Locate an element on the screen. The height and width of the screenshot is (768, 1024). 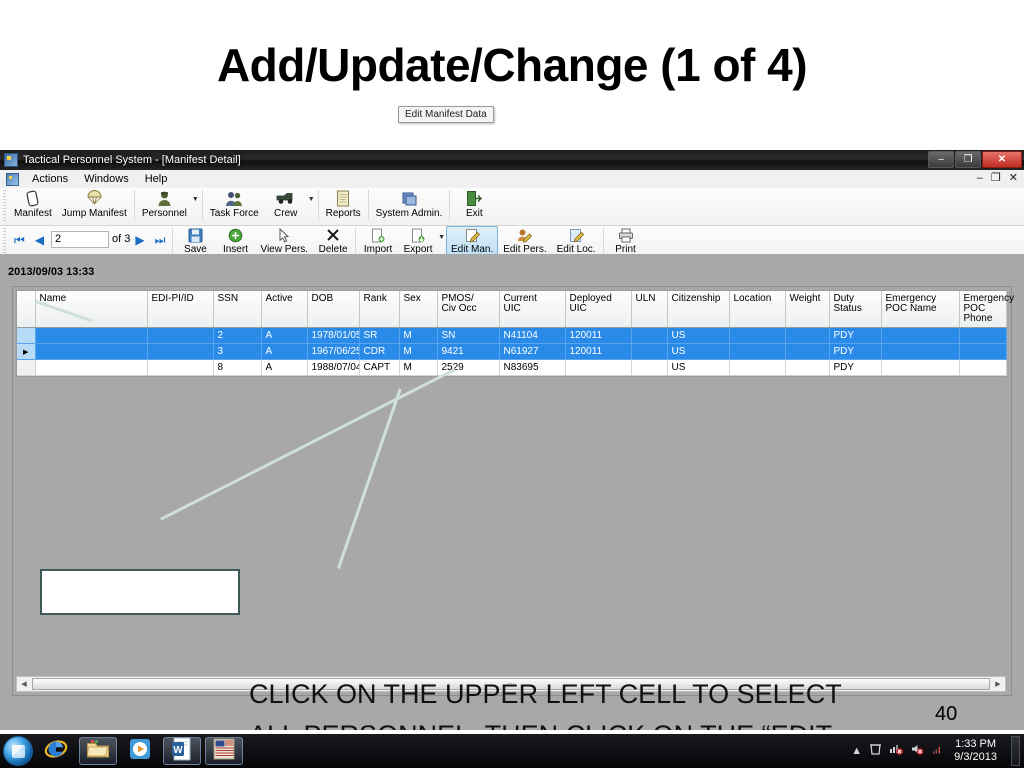
column-header-citizenship: Citizenship is located at coordinates (698, 309).